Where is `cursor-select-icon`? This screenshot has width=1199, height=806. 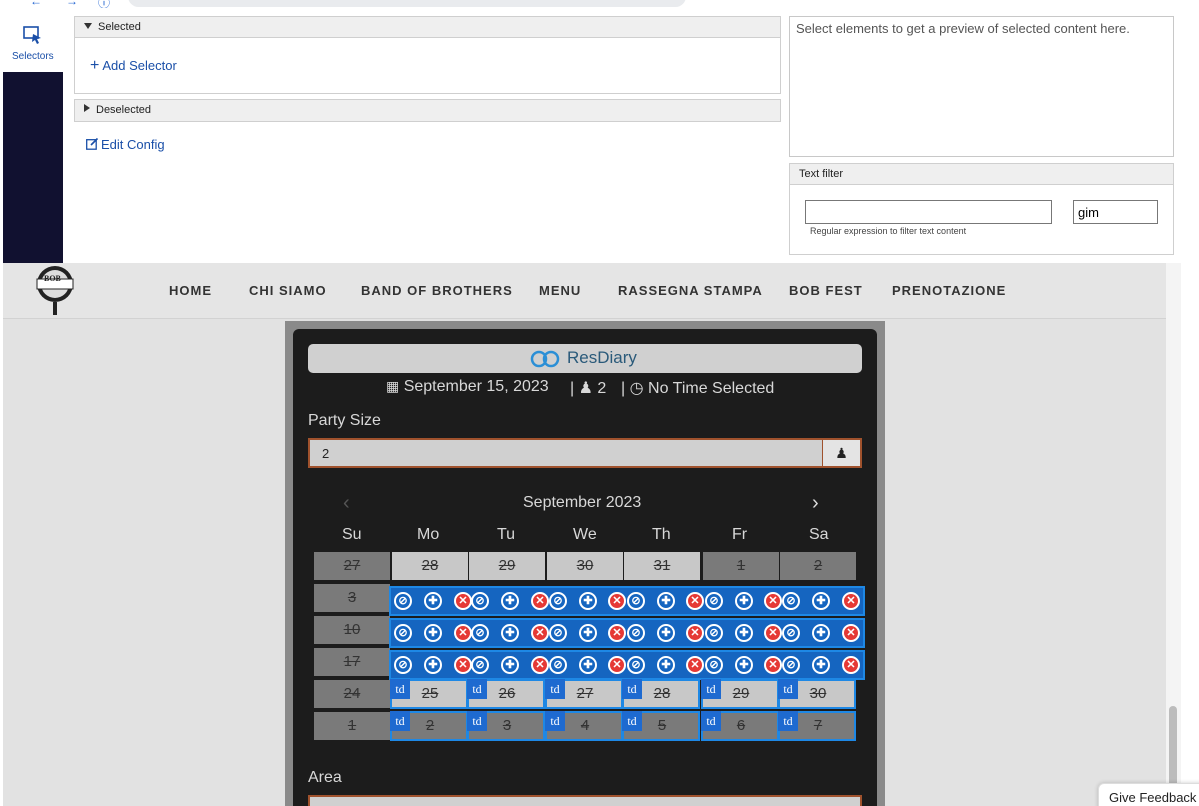
cursor-select-icon is located at coordinates (33, 35).